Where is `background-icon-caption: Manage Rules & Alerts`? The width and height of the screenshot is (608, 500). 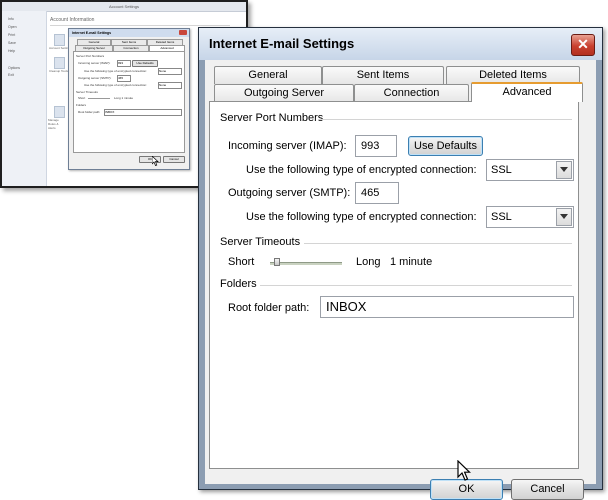 background-icon-caption: Manage Rules & Alerts is located at coordinates (53, 124).